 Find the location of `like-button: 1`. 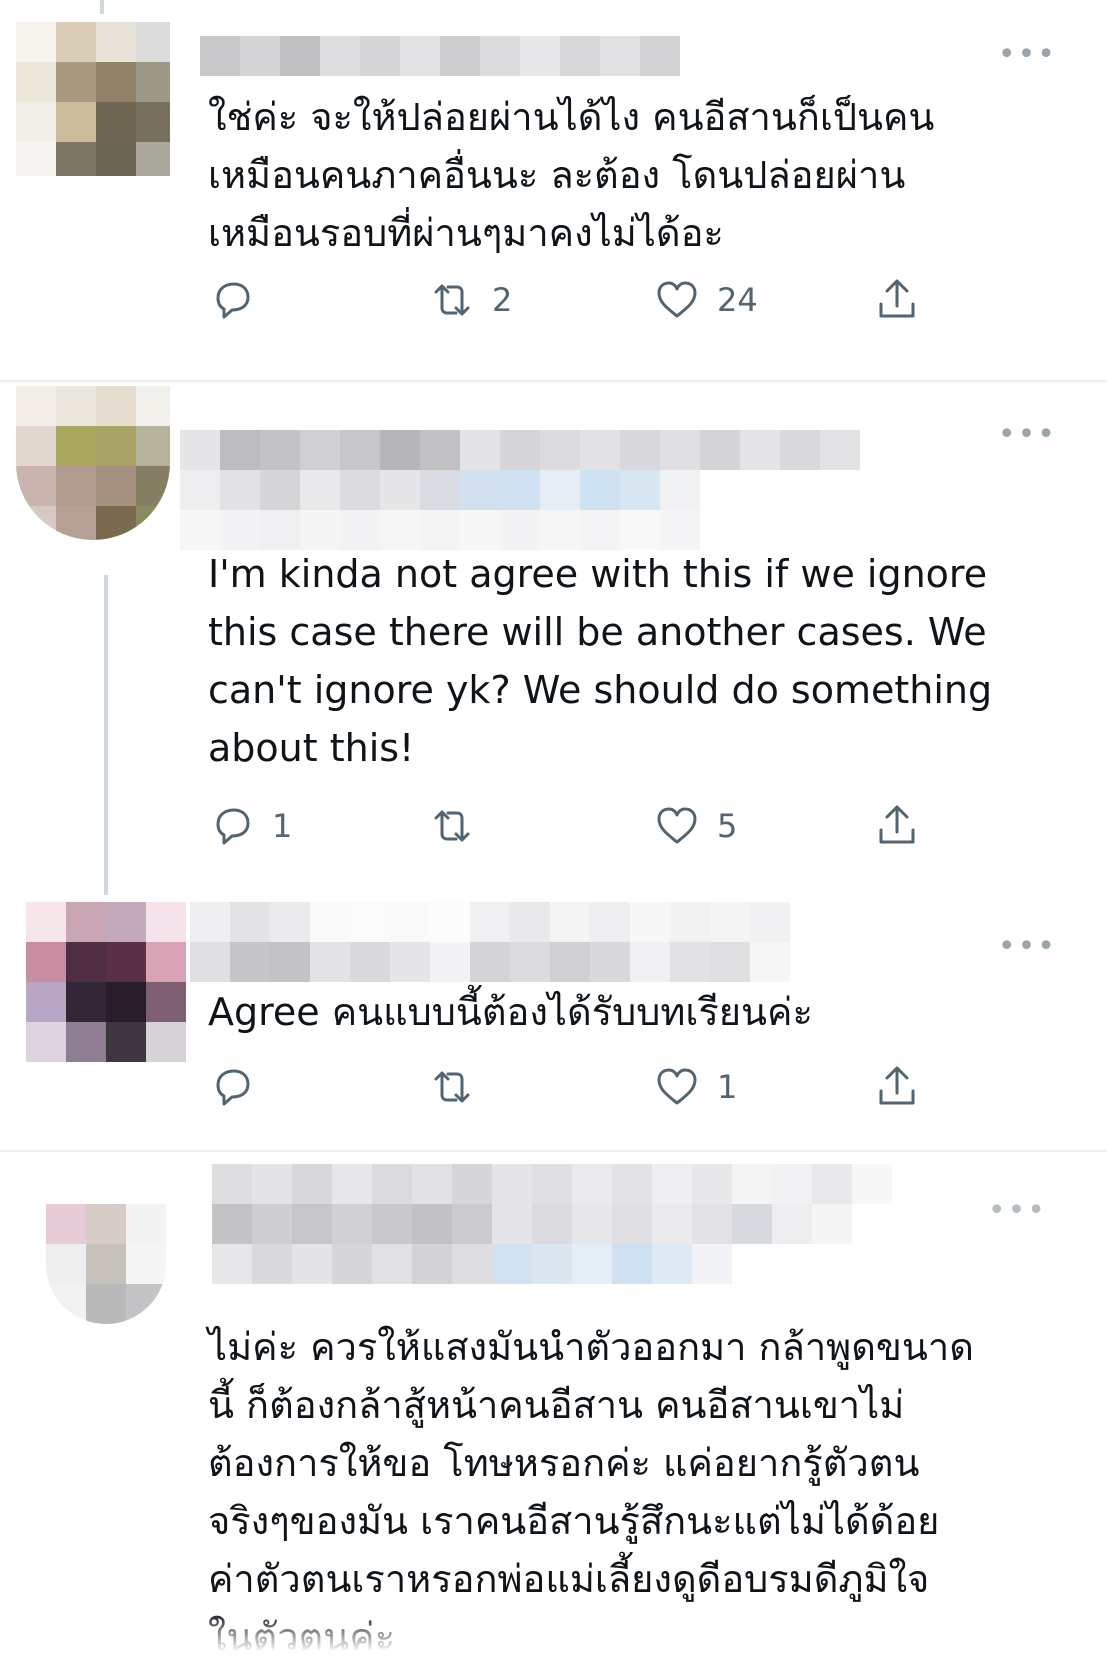

like-button: 1 is located at coordinates (695, 1087).